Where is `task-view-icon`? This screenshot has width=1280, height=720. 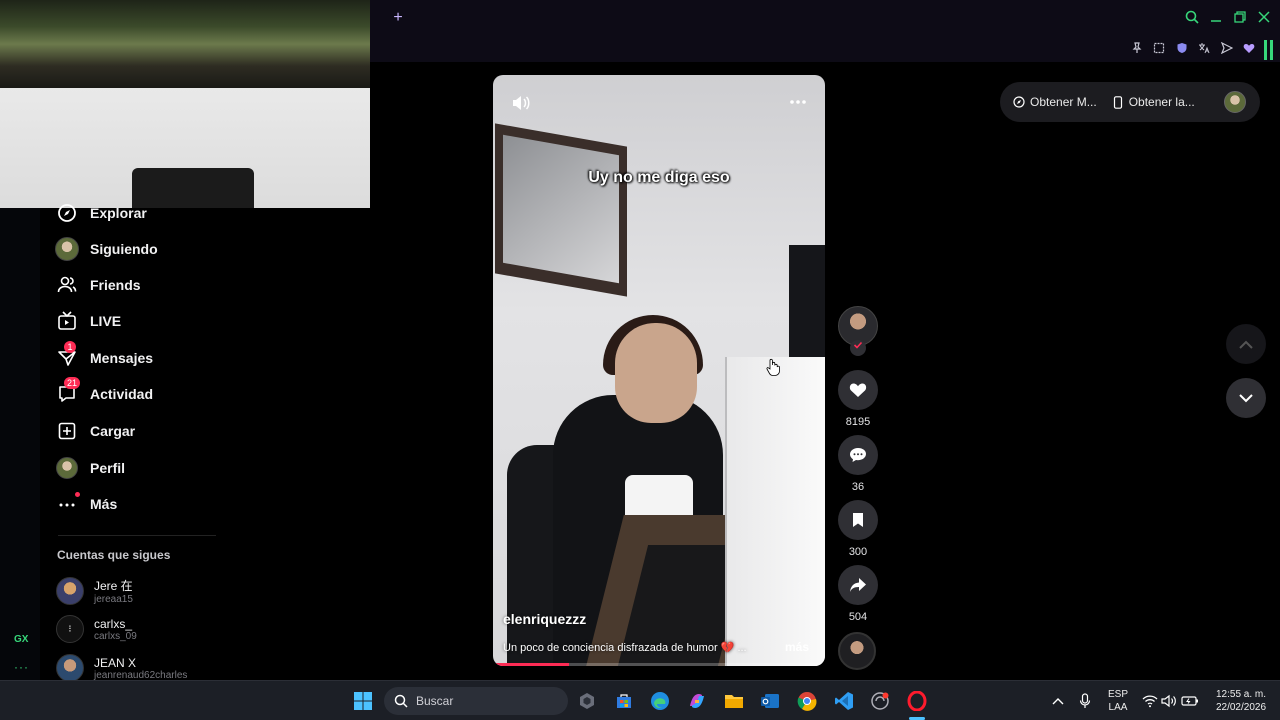 task-view-icon is located at coordinates (587, 701).